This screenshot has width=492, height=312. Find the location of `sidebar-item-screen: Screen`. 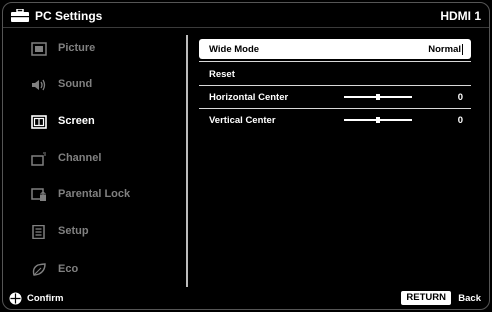

sidebar-item-screen: Screen is located at coordinates (97, 122).